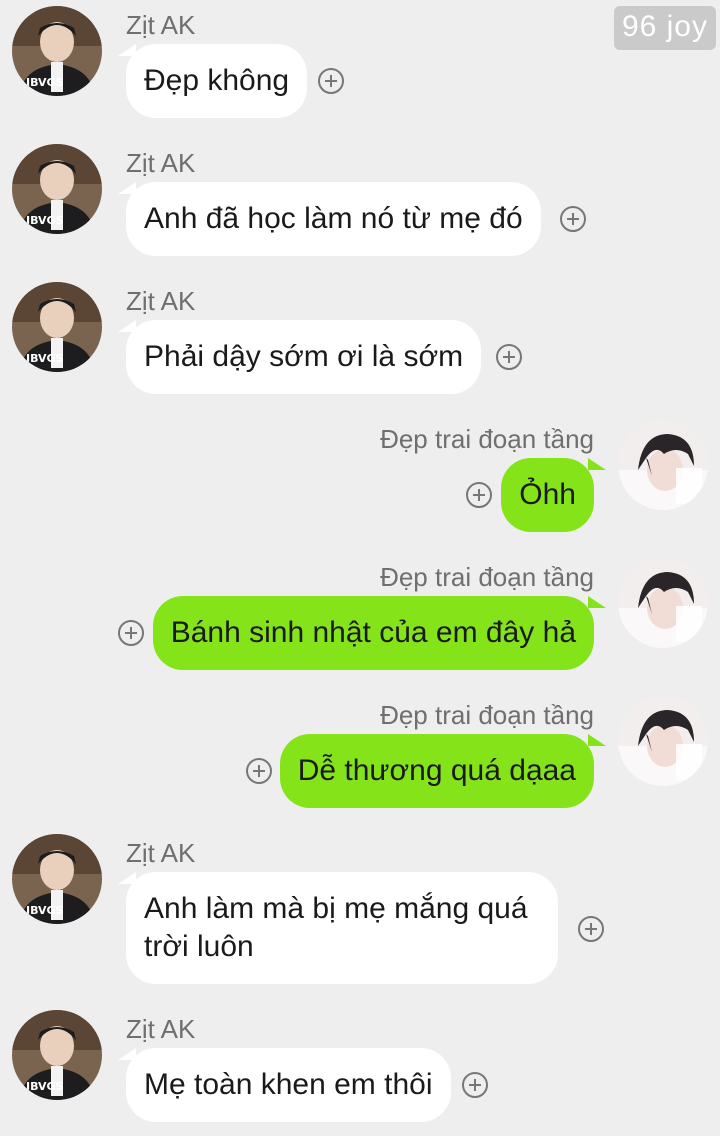 This screenshot has height=1136, width=720. I want to click on message-row: Đẹp trai đoạn tầng Dễ thương quá dạaa, so click(360, 755).